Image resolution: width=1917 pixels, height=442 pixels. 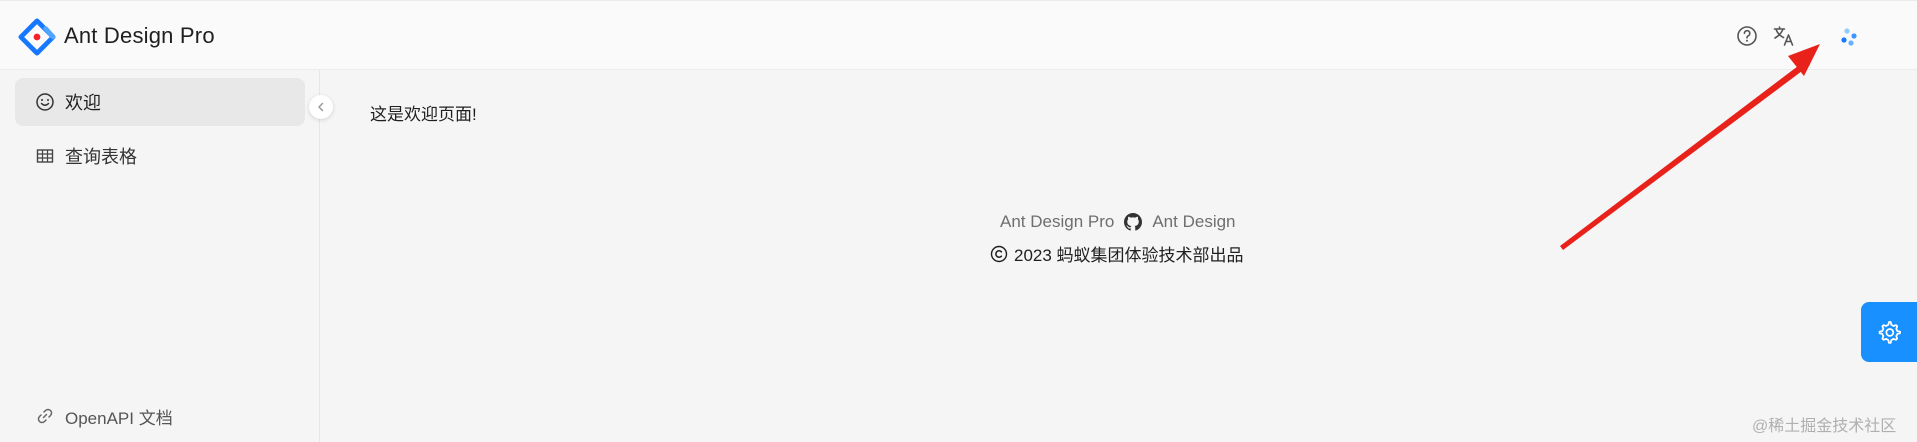 I want to click on translate-icon, so click(x=1784, y=36).